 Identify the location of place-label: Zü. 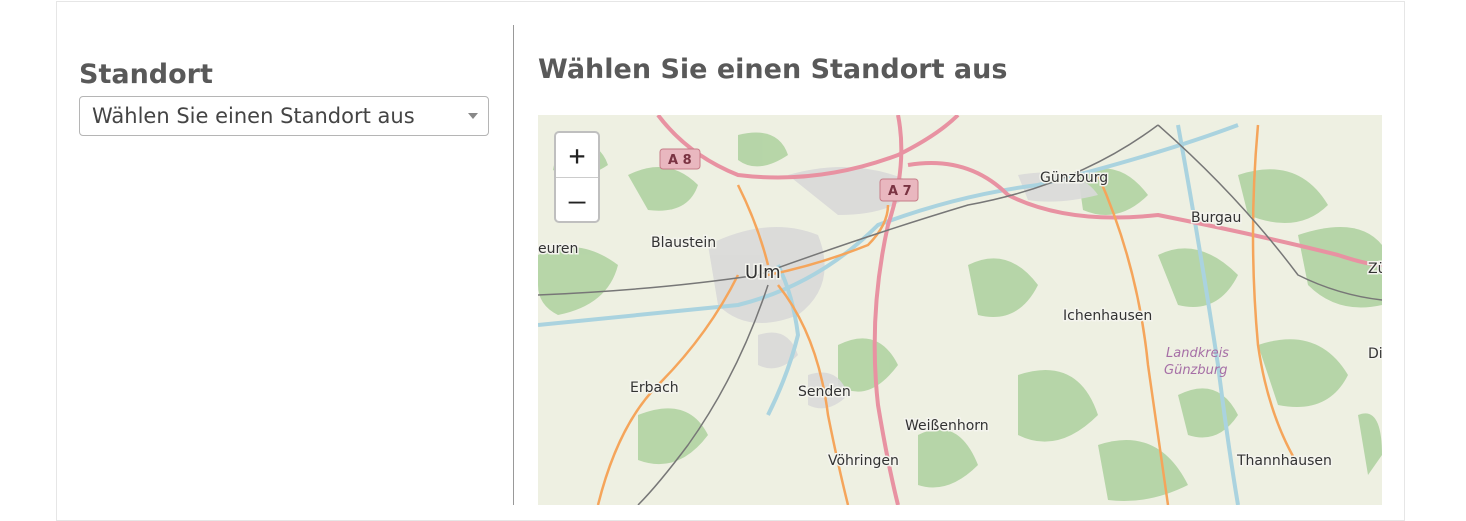
(1375, 269).